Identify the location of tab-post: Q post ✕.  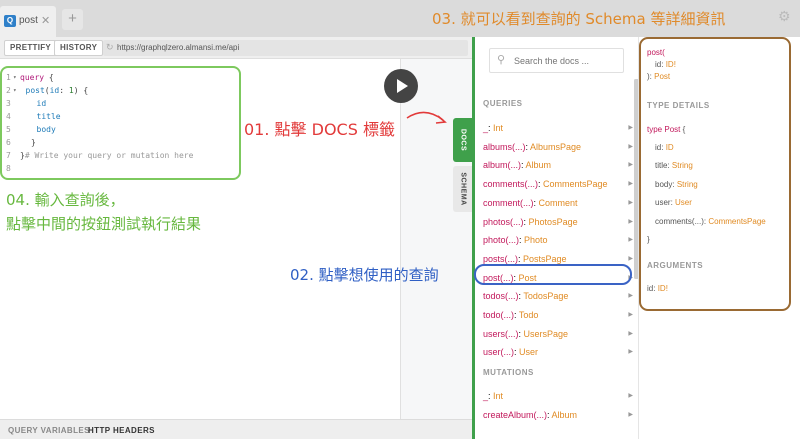
(28, 21).